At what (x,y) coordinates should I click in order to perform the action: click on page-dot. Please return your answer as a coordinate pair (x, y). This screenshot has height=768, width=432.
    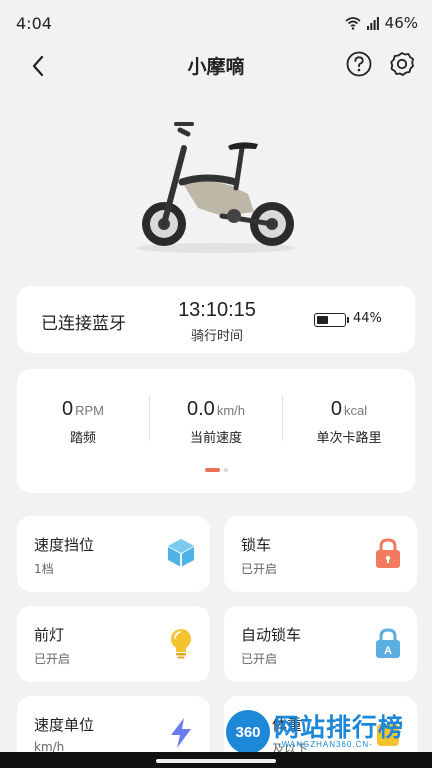
    Looking at the image, I should click on (225, 470).